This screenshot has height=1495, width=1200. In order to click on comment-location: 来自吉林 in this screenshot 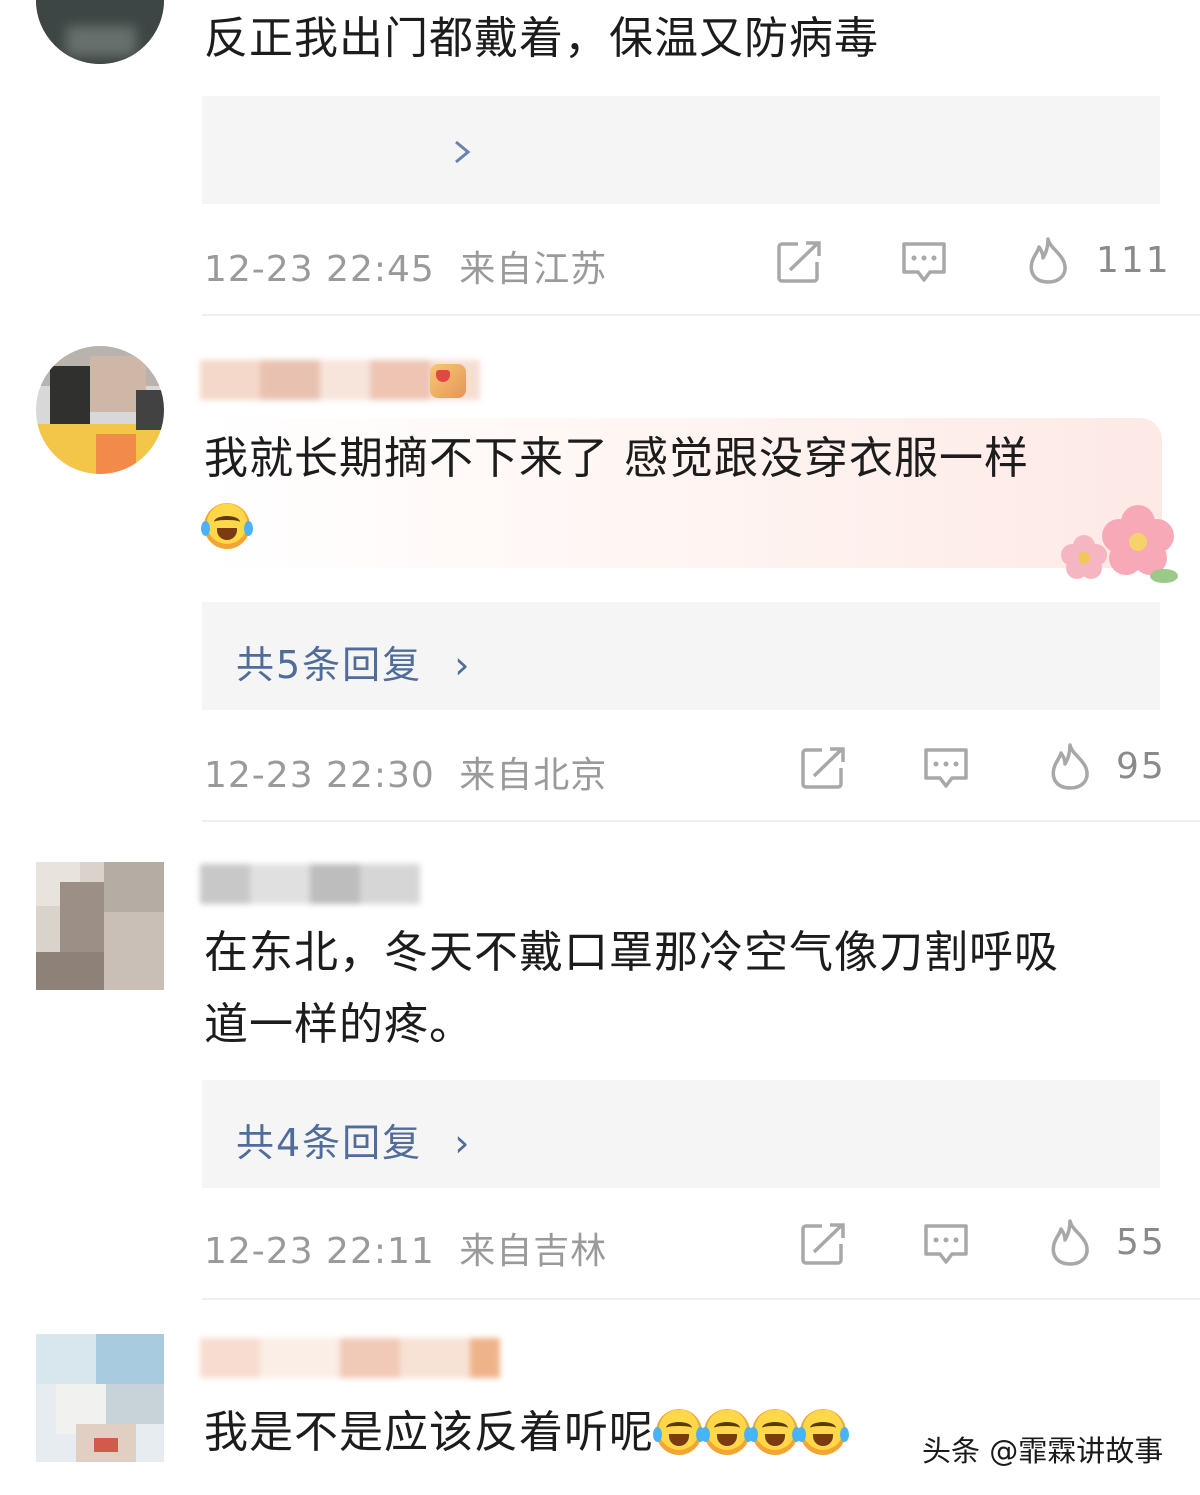, I will do `click(533, 1251)`.